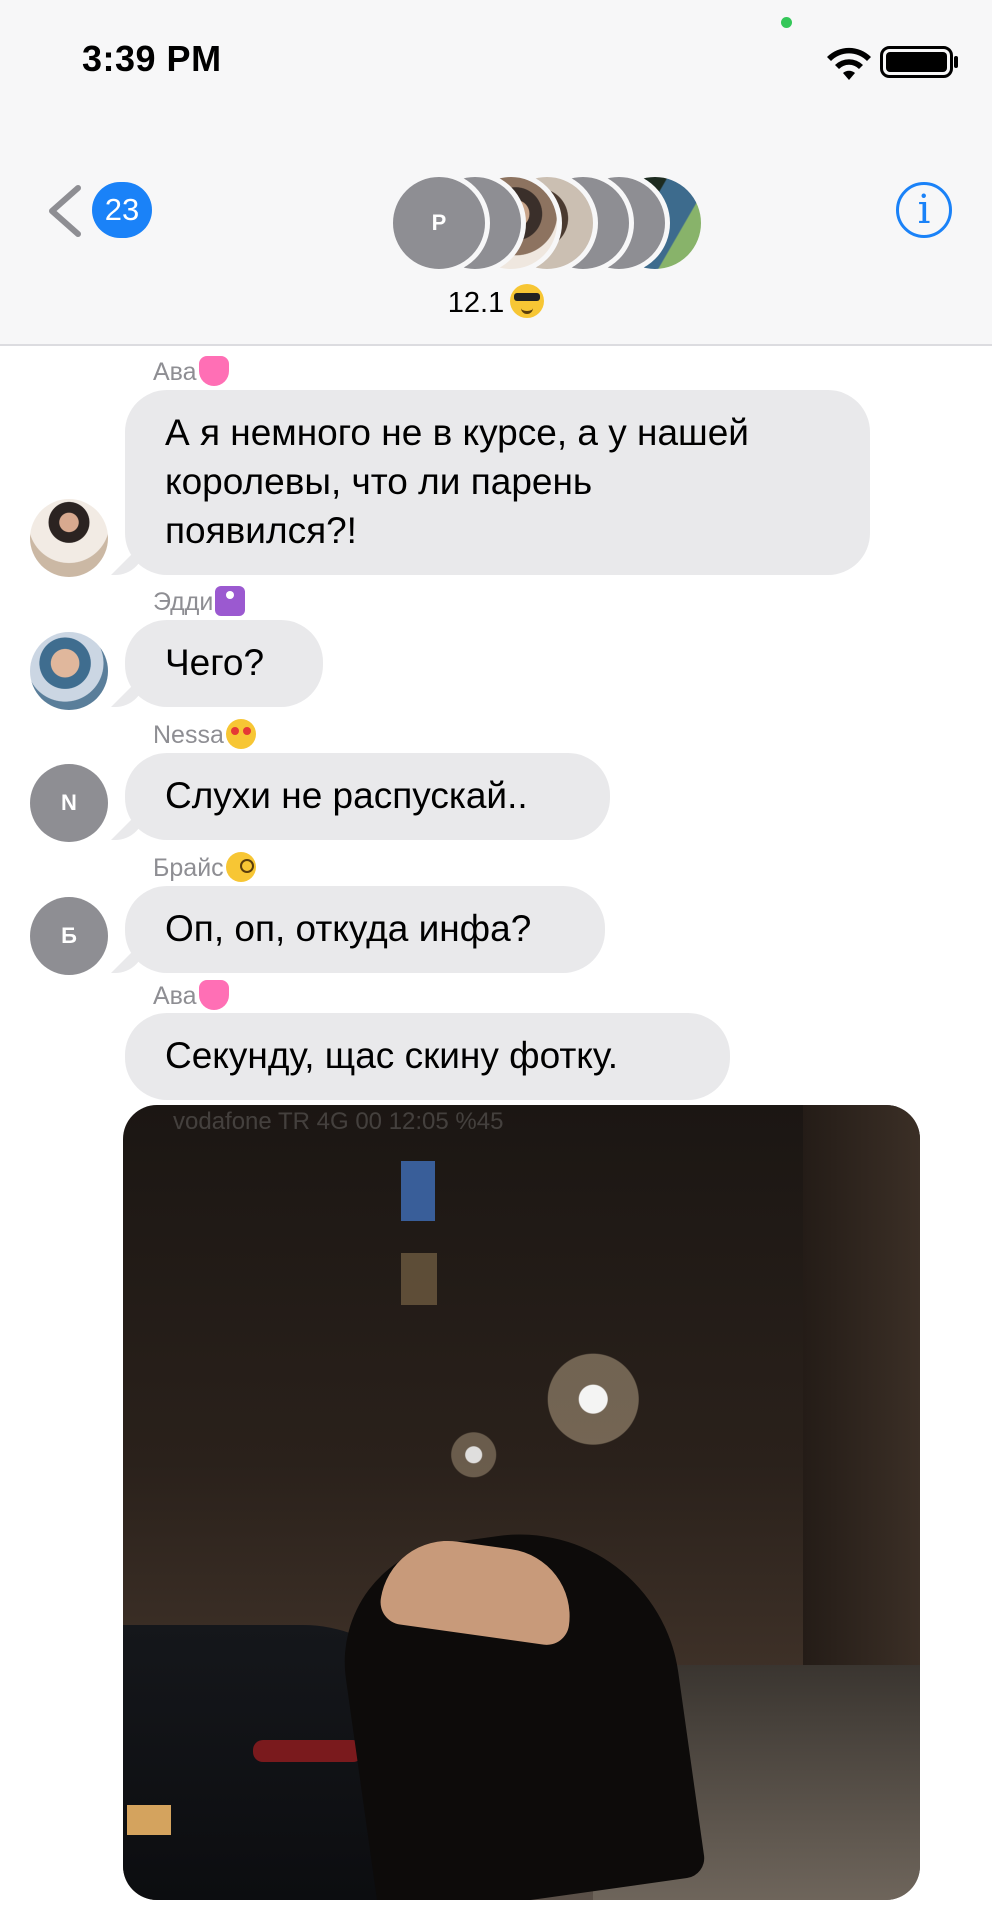  I want to click on message-bubble: Оп, оп, откуда инфа?, so click(365, 929).